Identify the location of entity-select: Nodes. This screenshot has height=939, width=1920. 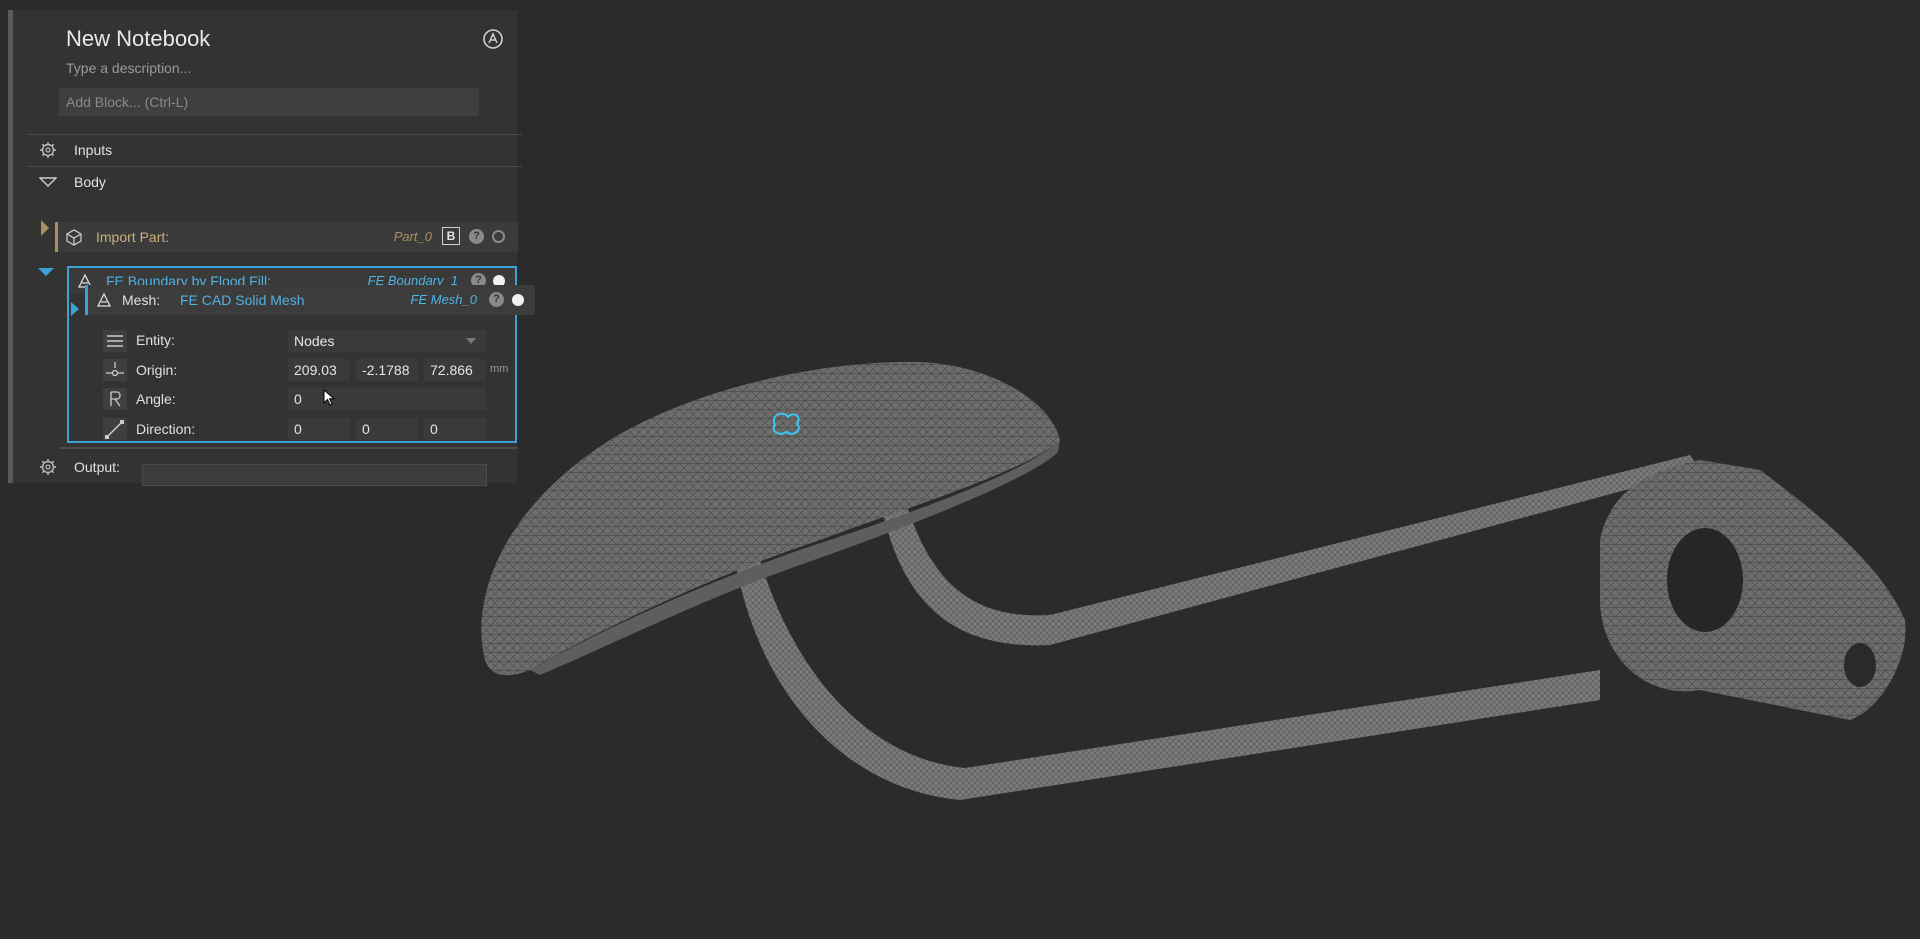
(387, 341).